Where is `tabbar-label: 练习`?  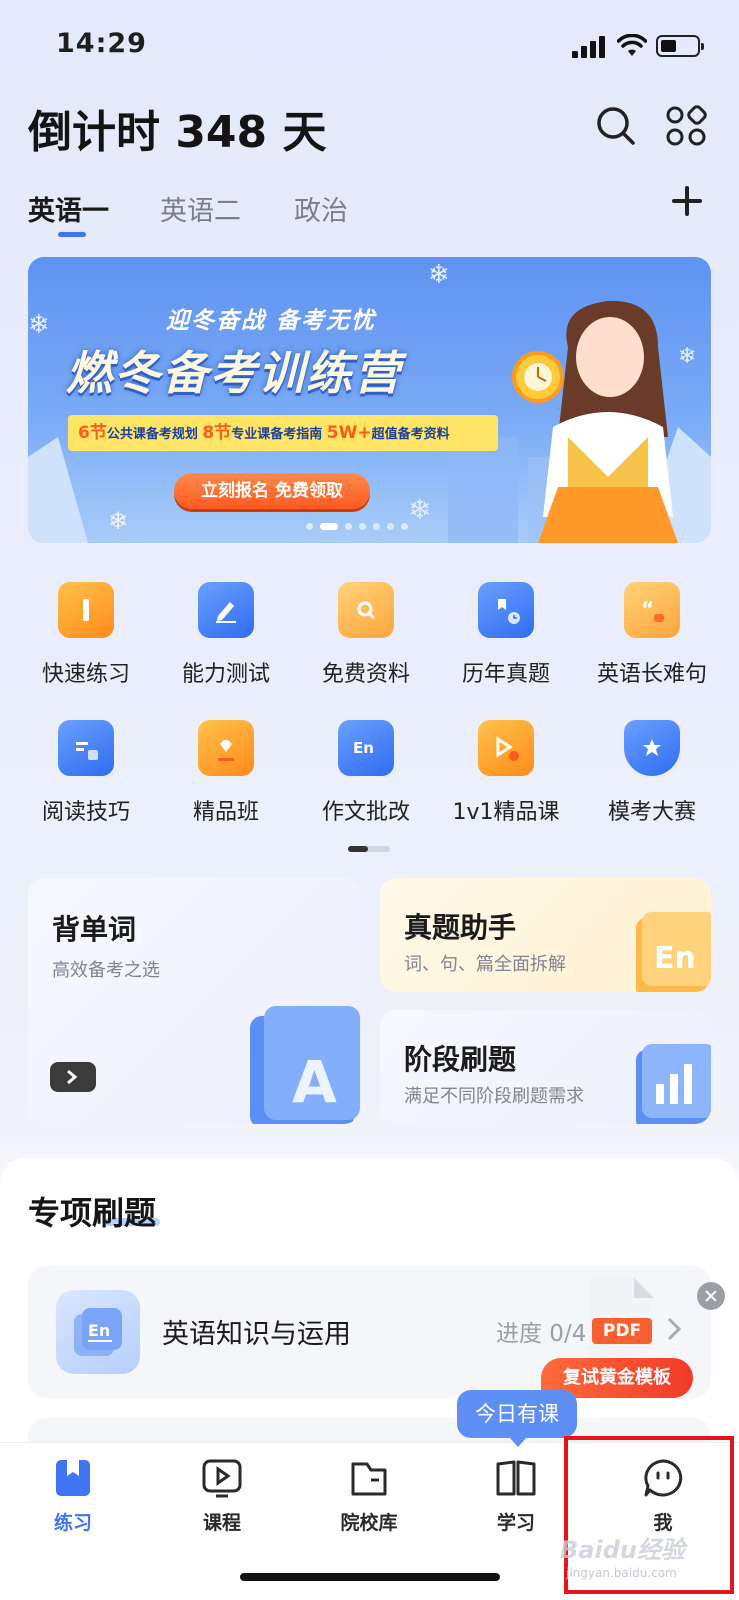 tabbar-label: 练习 is located at coordinates (72, 1523).